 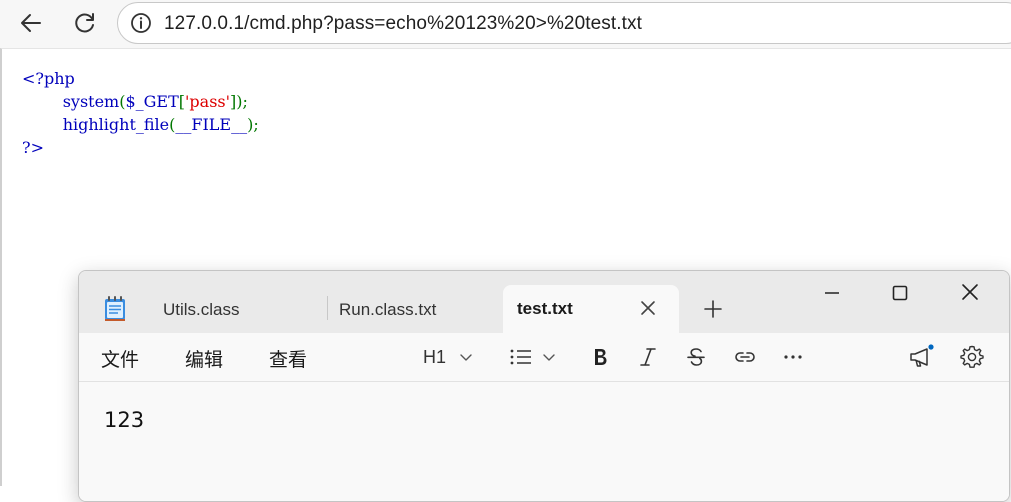 What do you see at coordinates (141, 23) in the screenshot?
I see `info-icon` at bounding box center [141, 23].